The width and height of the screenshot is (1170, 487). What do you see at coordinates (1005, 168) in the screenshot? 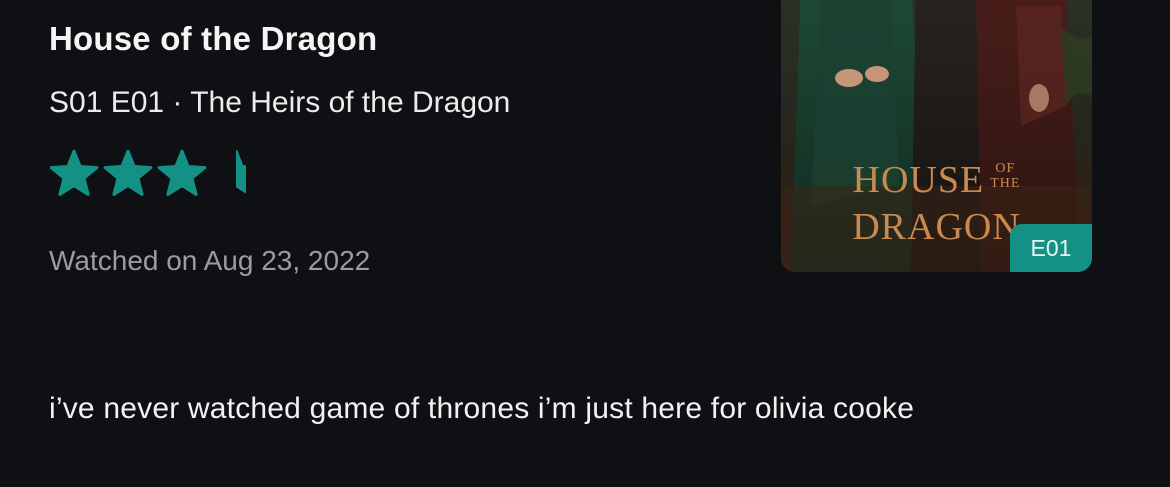
I see `poster-logo-small-top: OF` at bounding box center [1005, 168].